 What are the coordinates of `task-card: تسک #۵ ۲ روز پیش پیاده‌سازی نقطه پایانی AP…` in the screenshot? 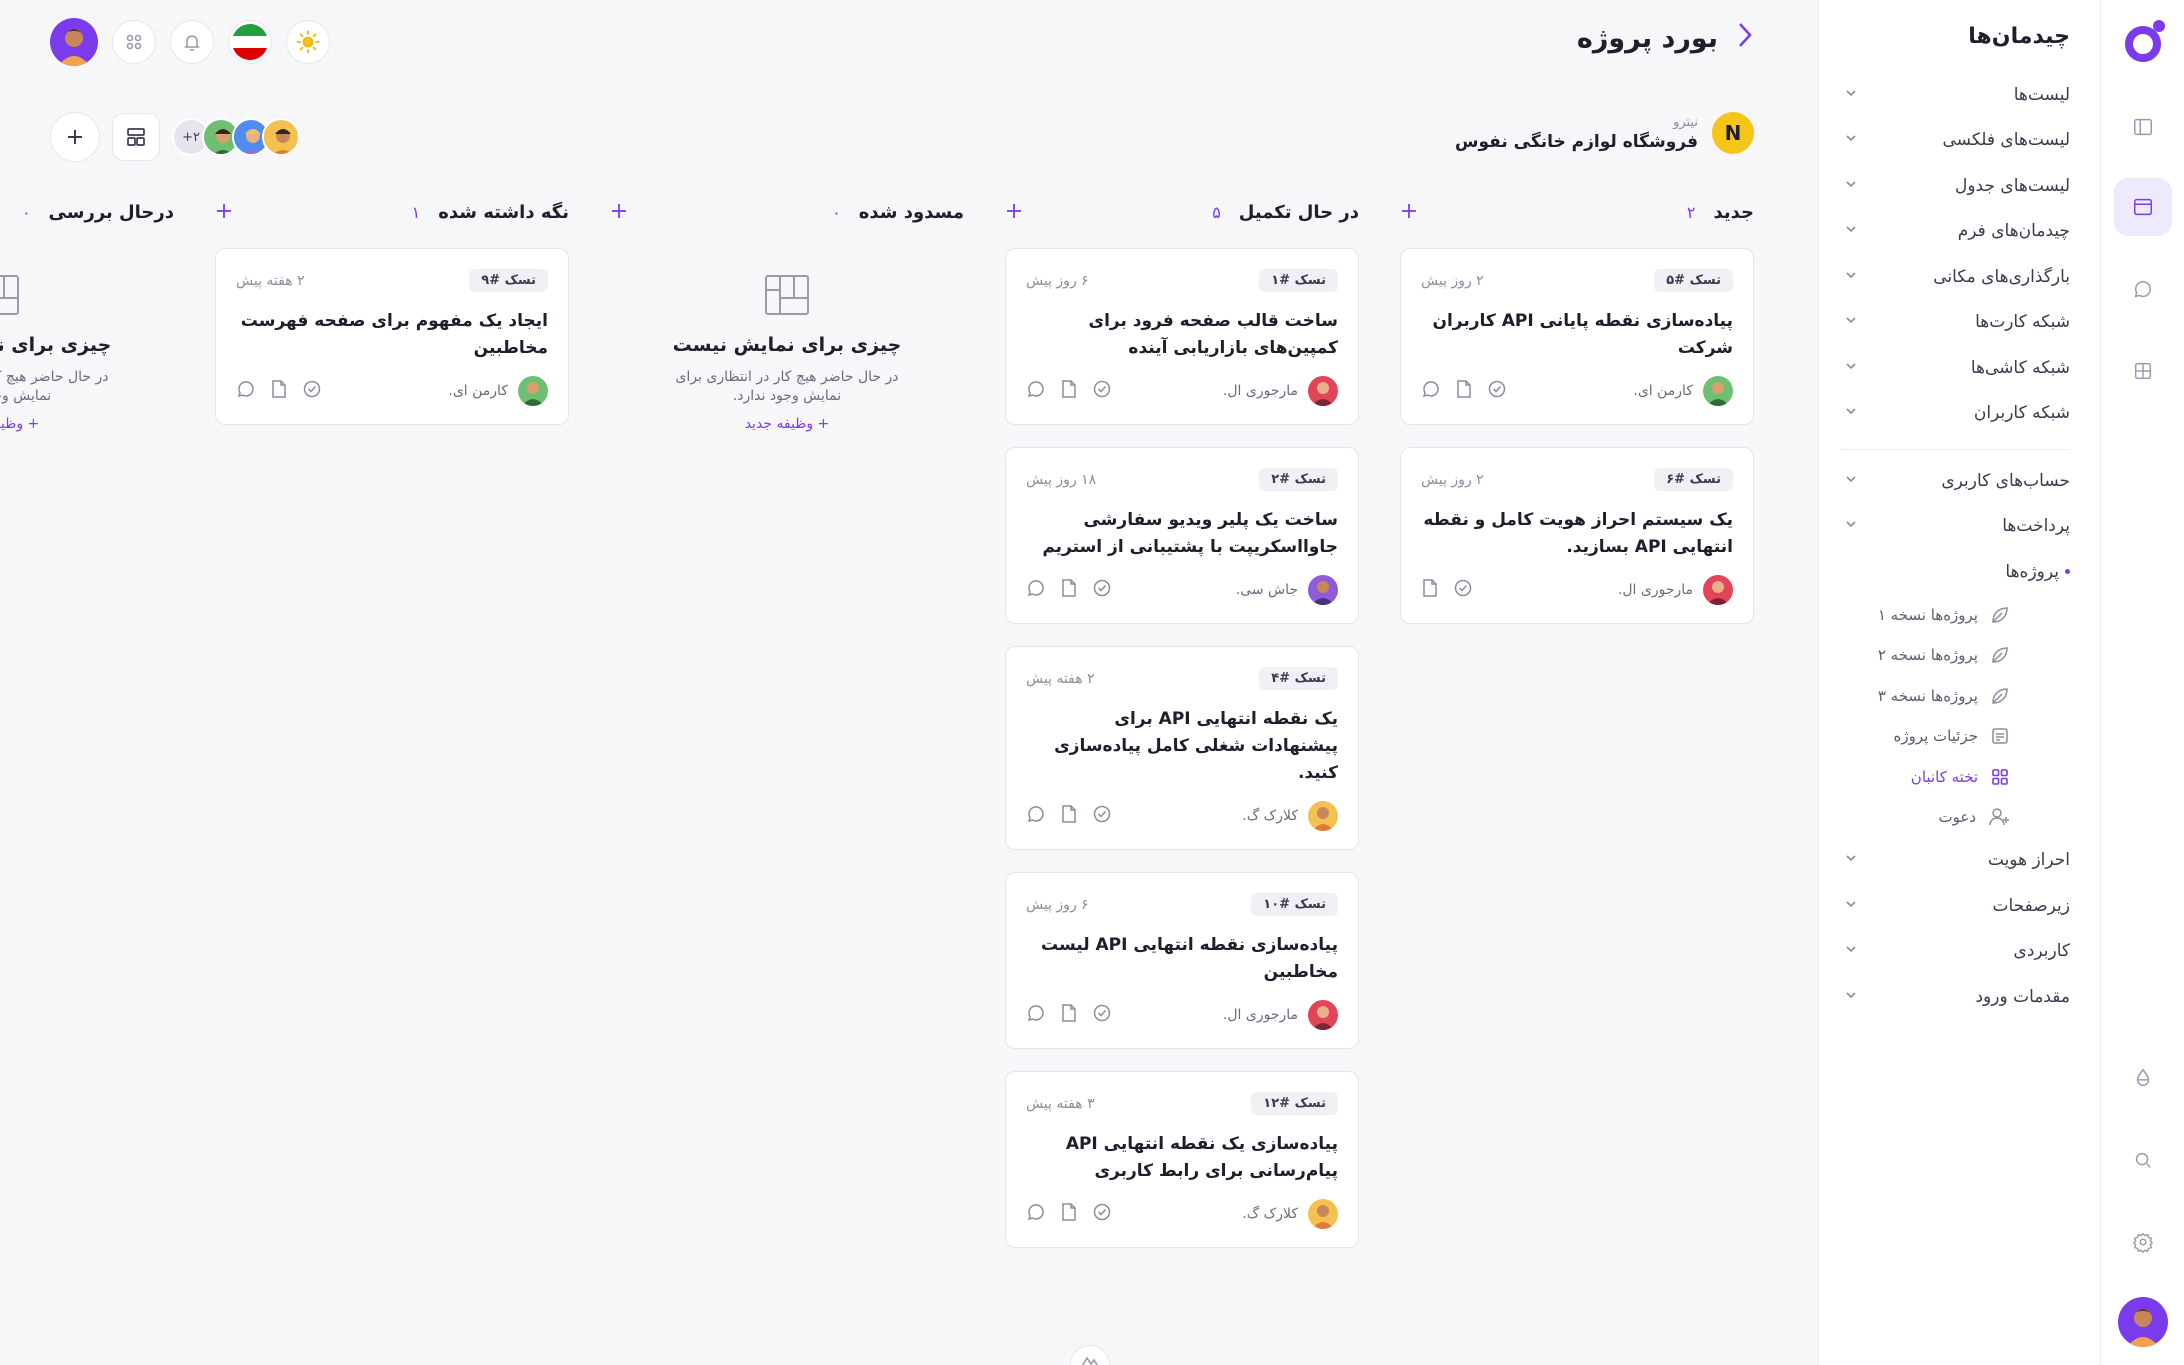 It's located at (1577, 336).